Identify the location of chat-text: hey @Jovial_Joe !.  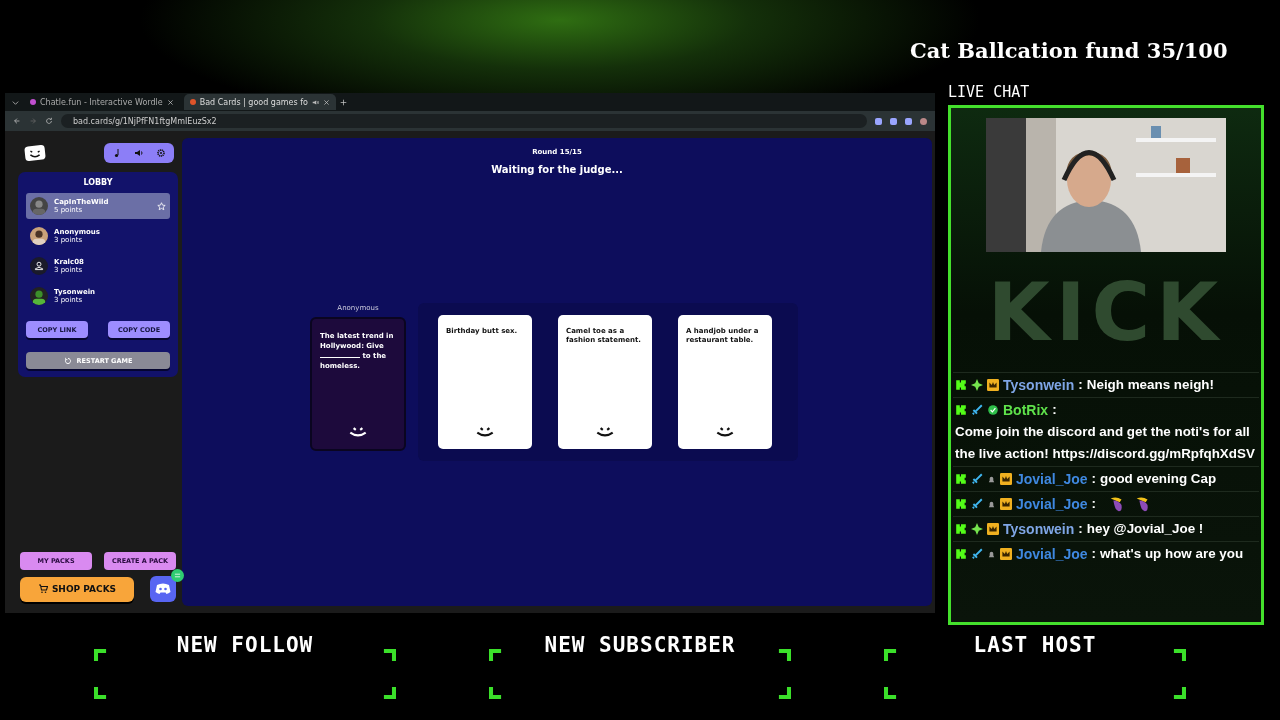
(1145, 529).